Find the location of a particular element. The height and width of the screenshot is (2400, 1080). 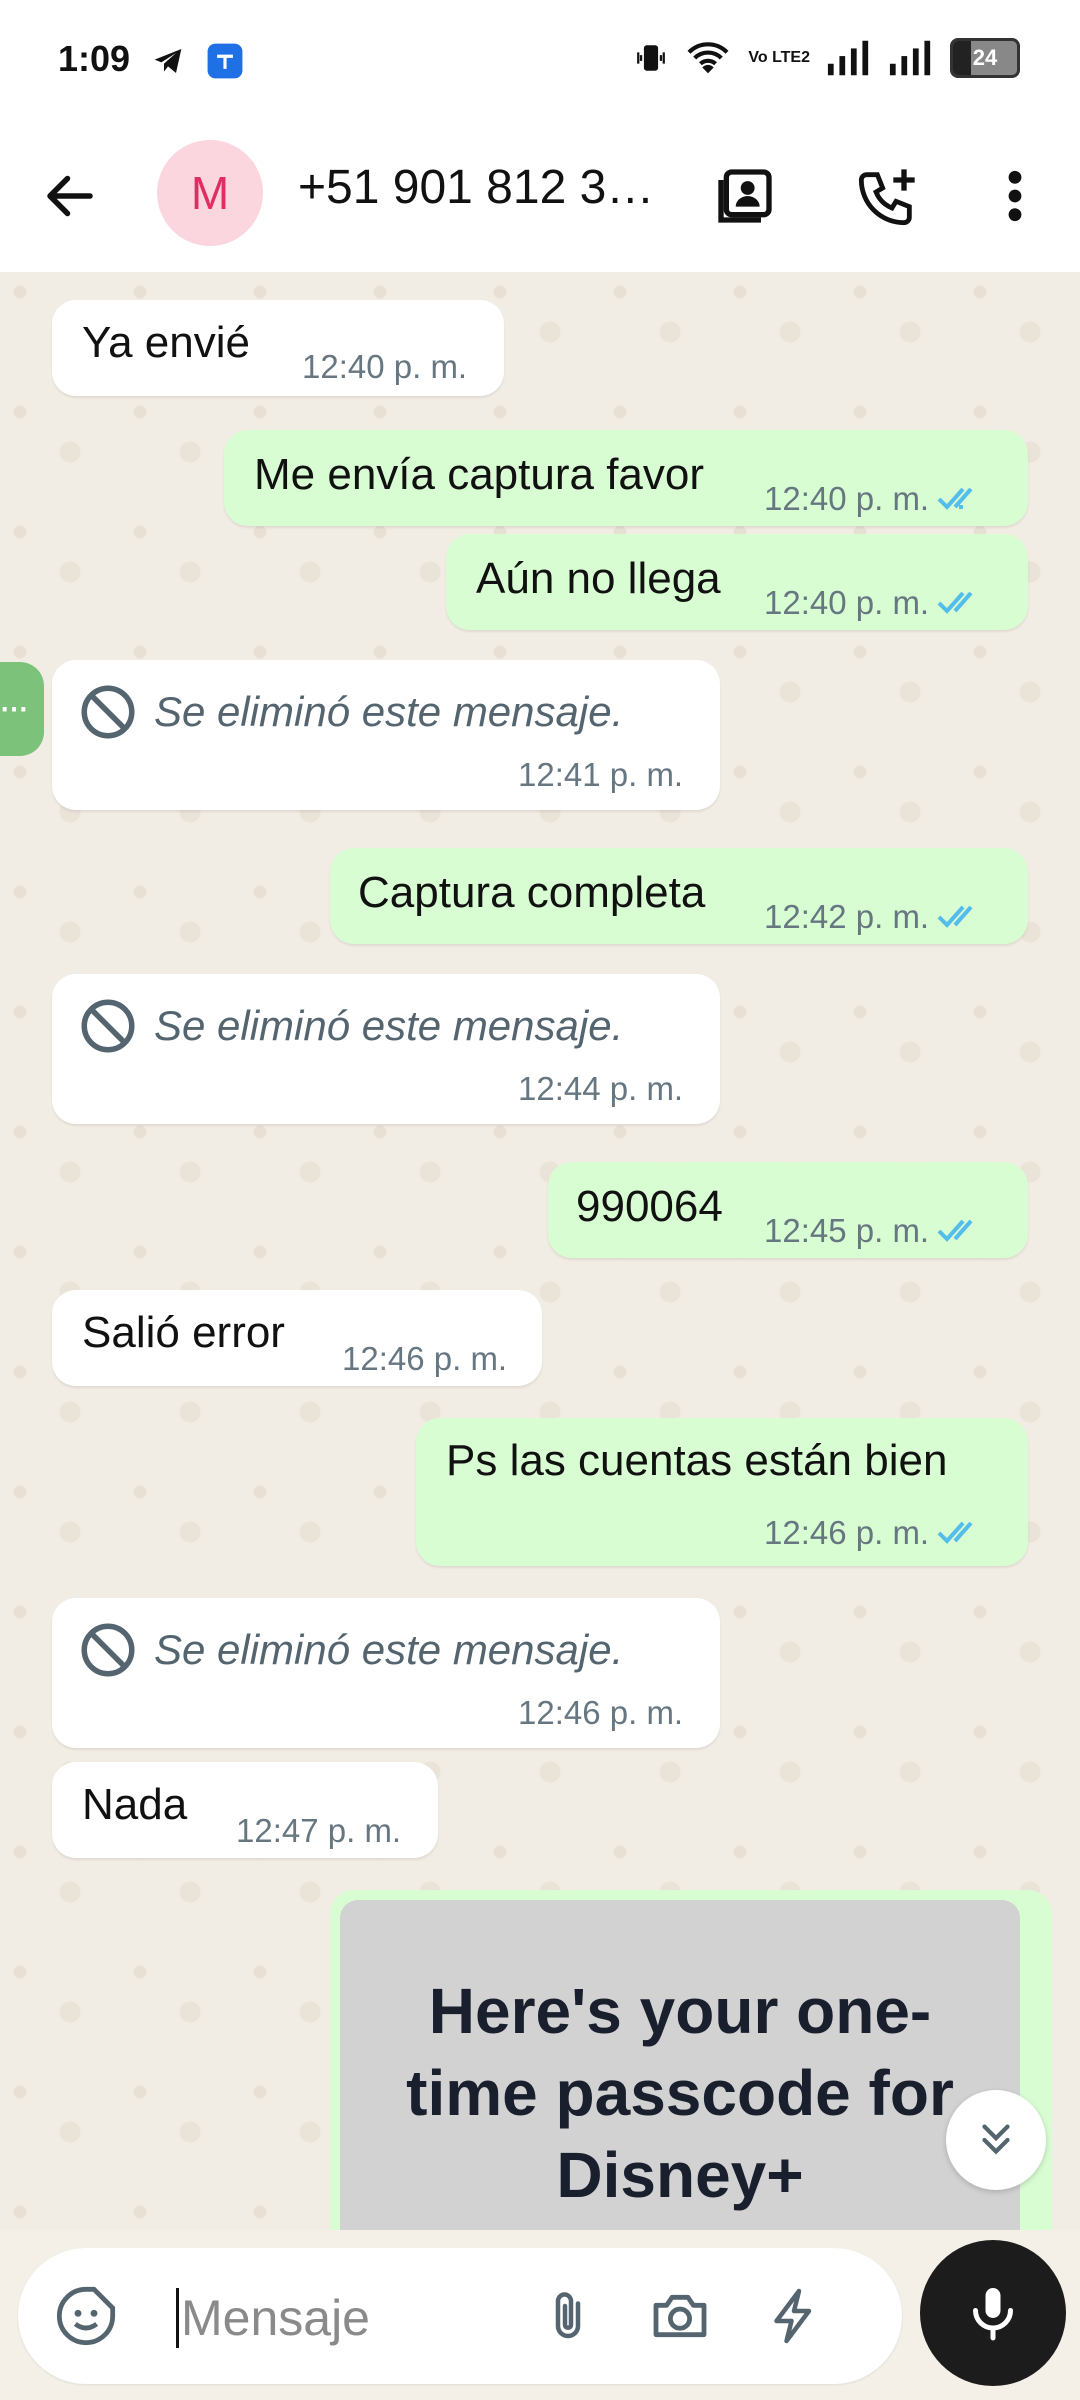

lightning-icon is located at coordinates (793, 2316).